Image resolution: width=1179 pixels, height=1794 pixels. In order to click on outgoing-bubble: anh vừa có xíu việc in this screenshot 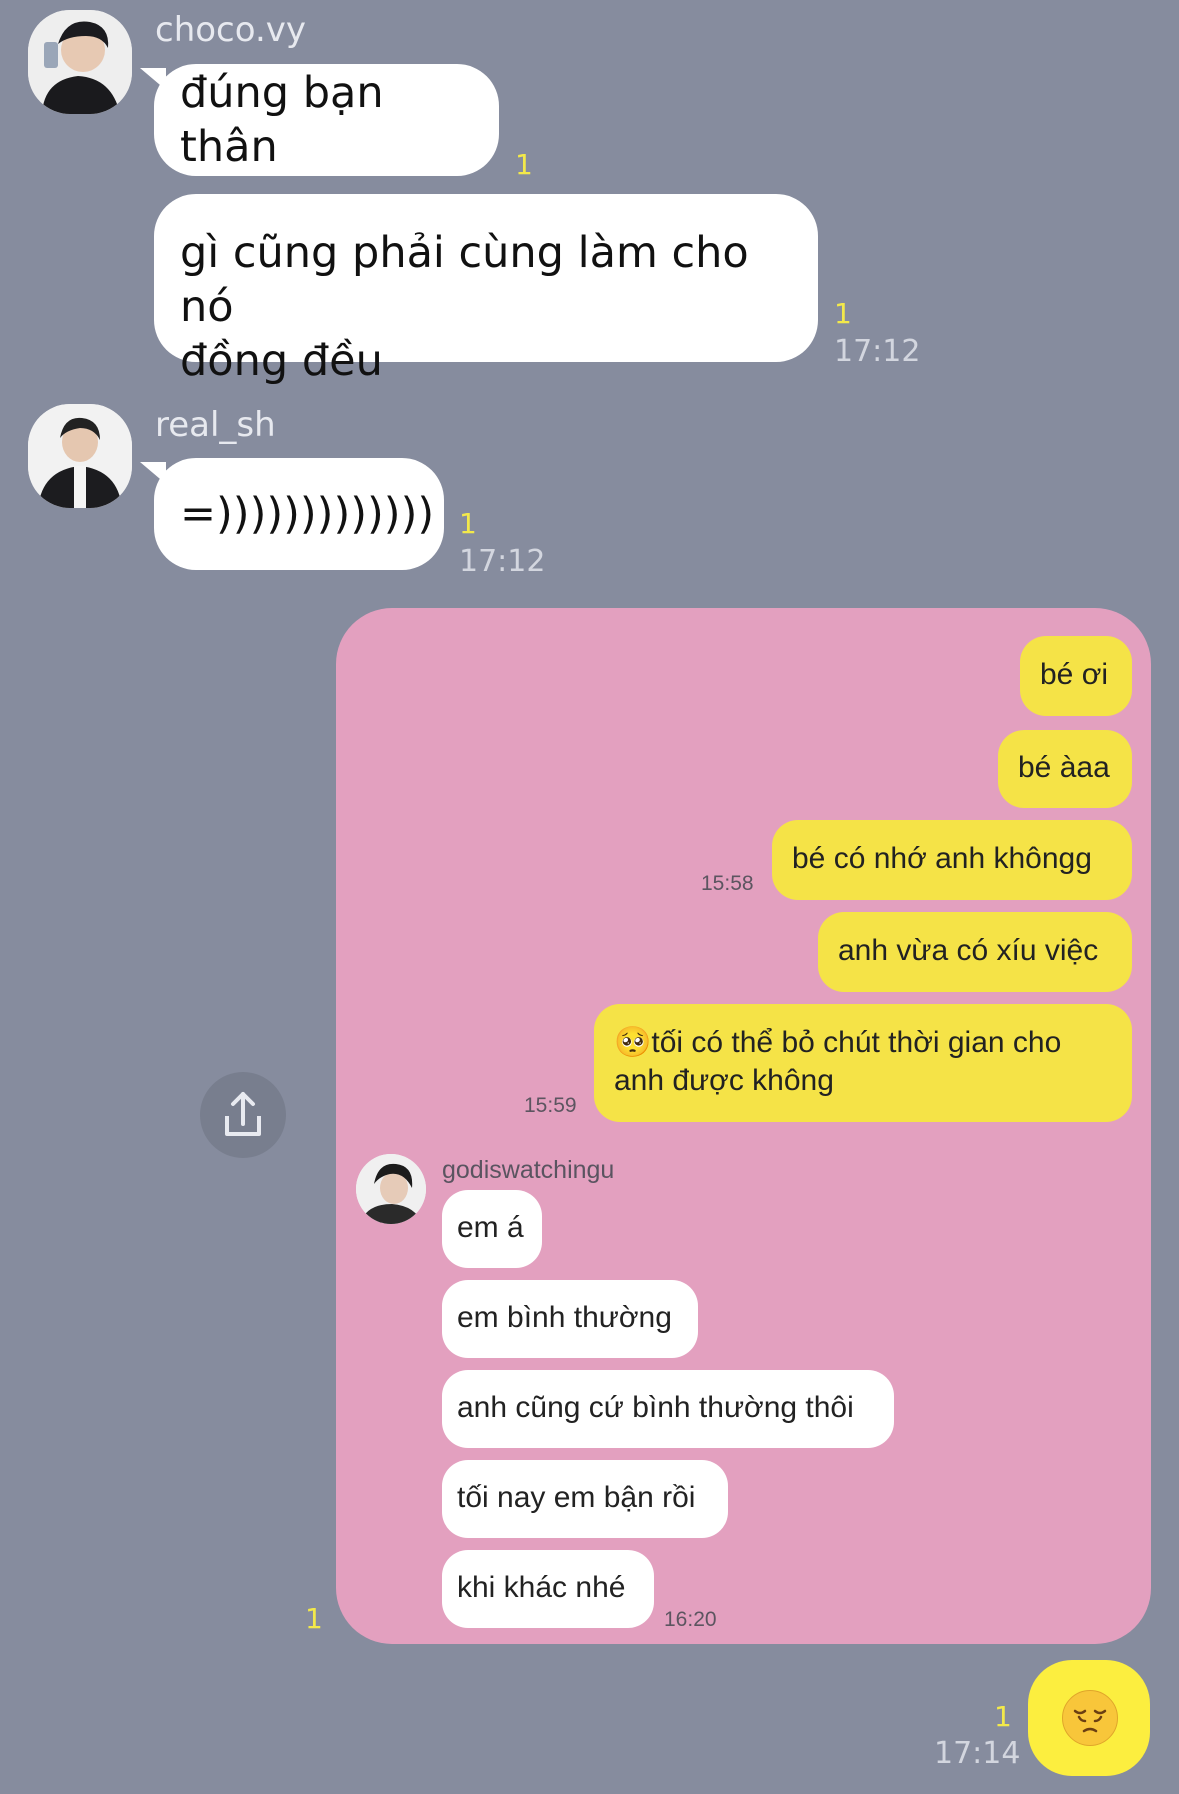, I will do `click(975, 952)`.